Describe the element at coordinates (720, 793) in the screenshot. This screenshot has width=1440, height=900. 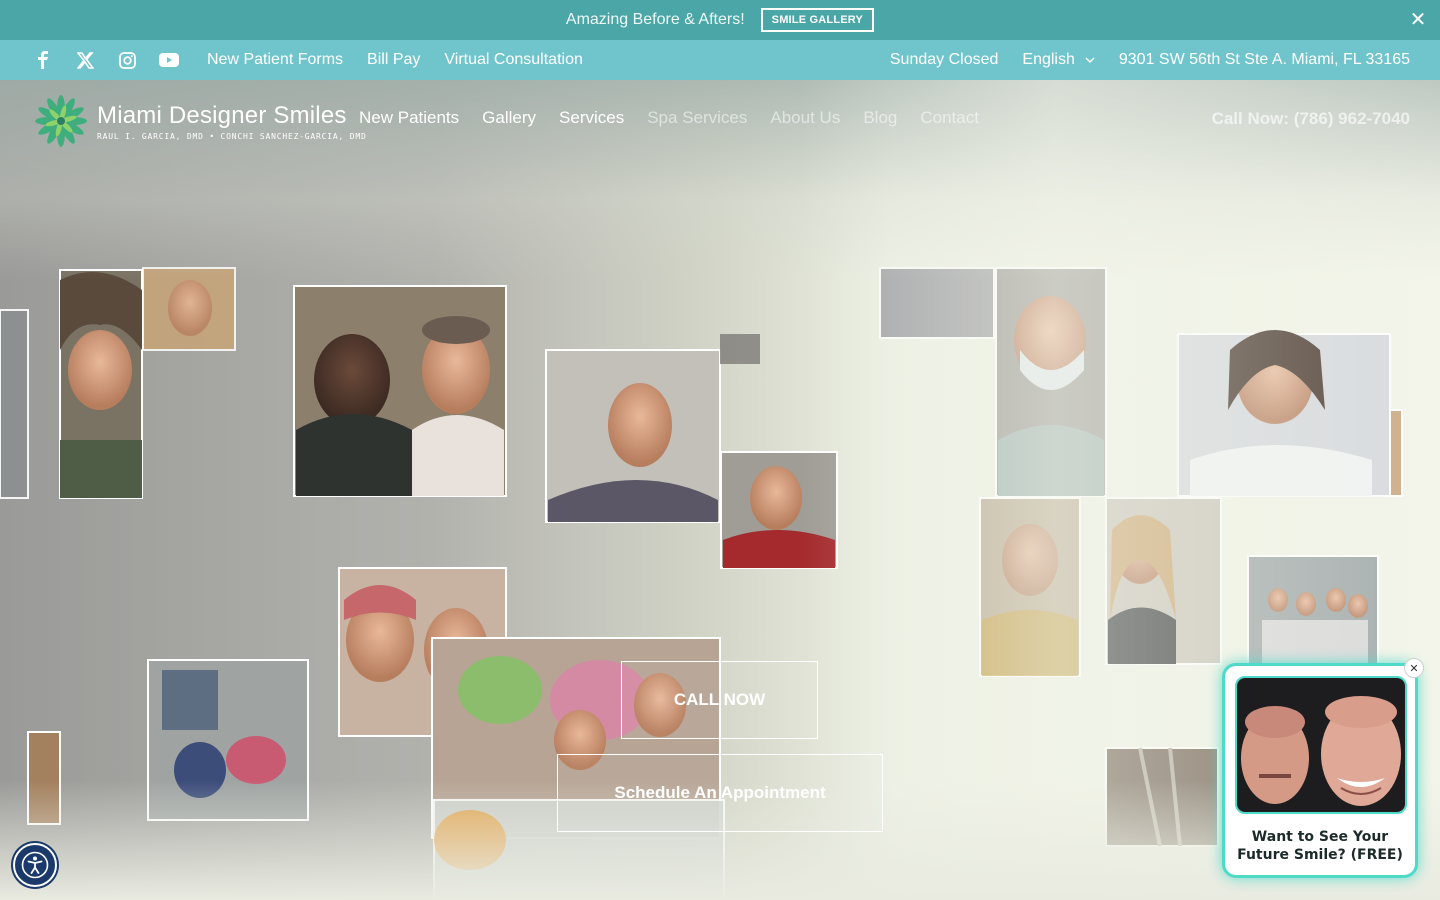
I see `schedule-appointment-button: Schedule An Appointment` at that location.